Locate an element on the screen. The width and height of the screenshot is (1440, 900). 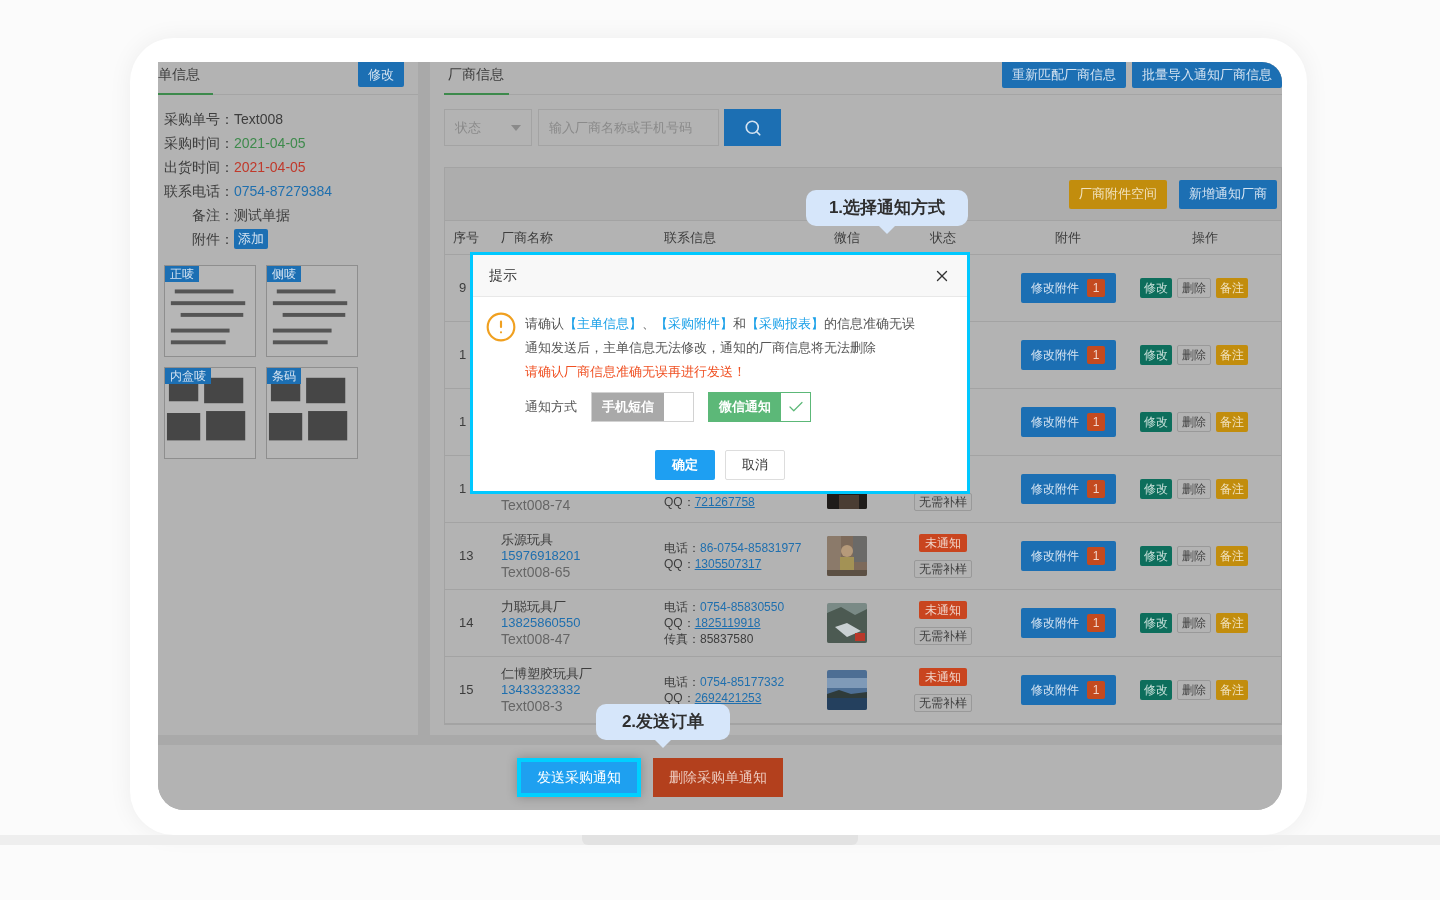
field-label: 采购单号： is located at coordinates (199, 119).